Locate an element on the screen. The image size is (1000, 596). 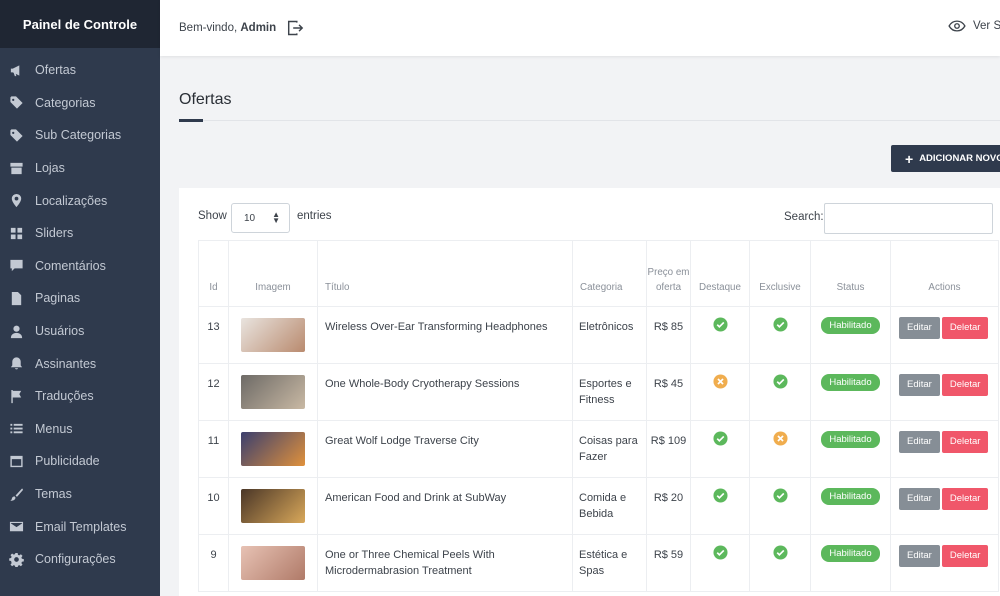
col-header-category: Categoria is located at coordinates (609, 273).